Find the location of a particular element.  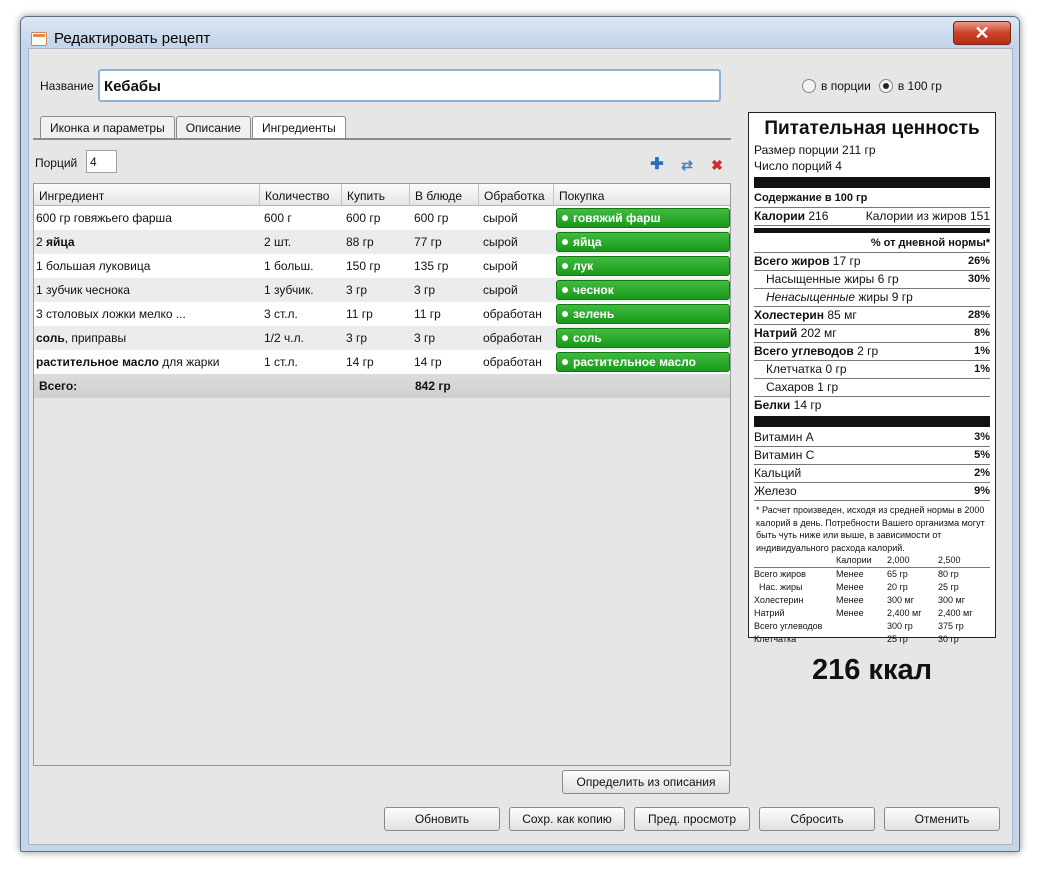

purchase-cell: чеснок is located at coordinates (642, 290).